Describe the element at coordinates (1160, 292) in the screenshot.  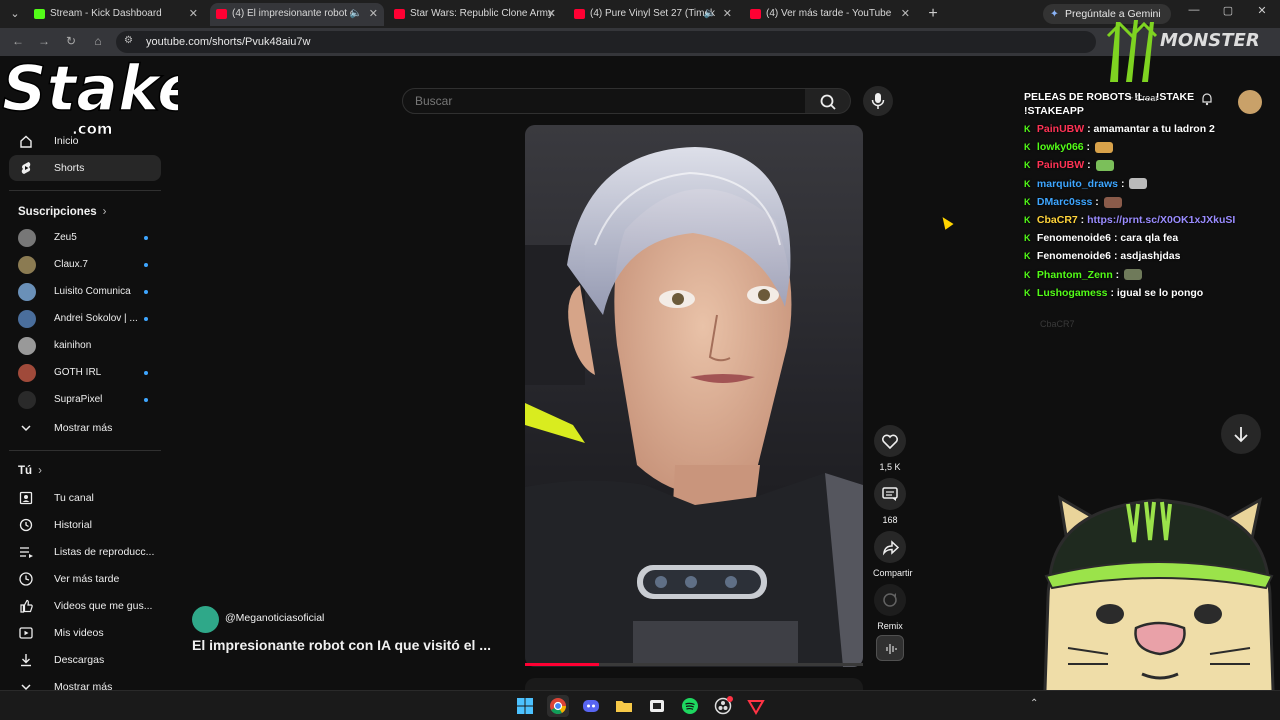
I see `chat-text: igual se lo pongo` at that location.